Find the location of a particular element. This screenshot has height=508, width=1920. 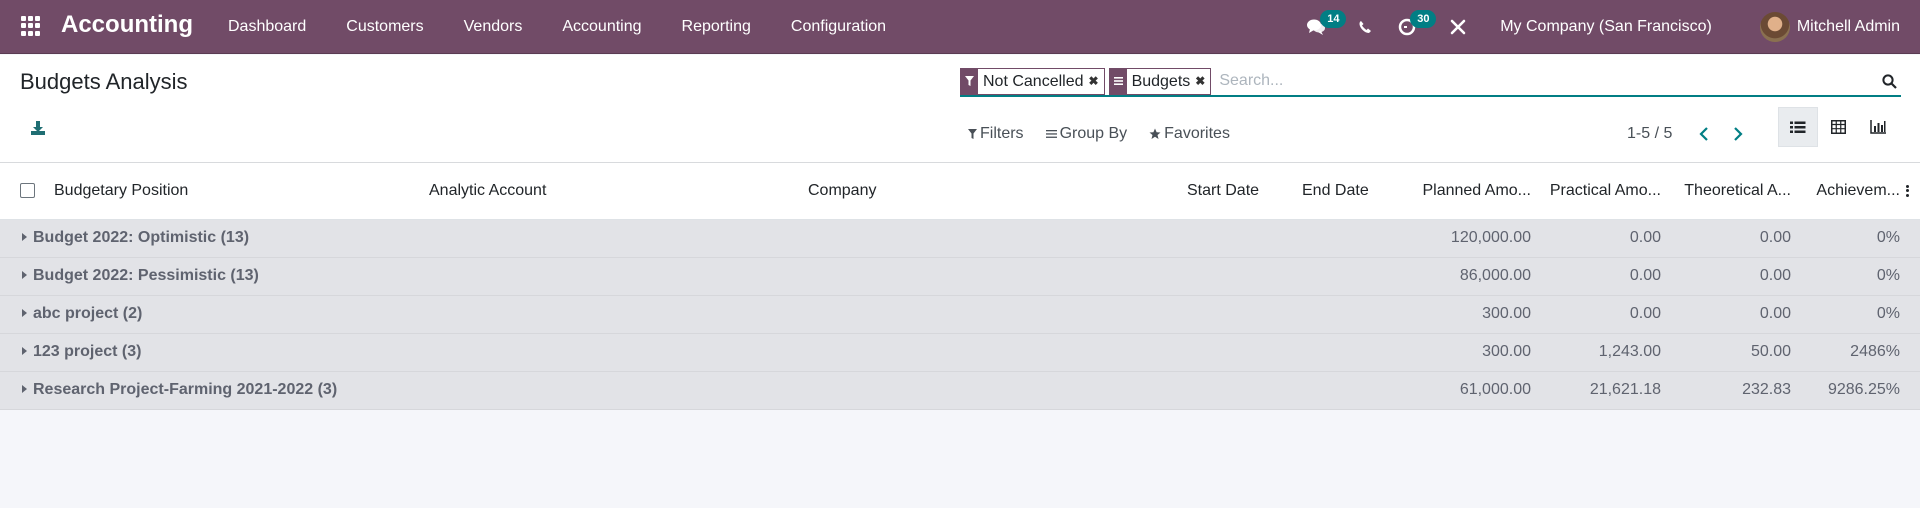

planned-amount-cell: 120,000.00 is located at coordinates (1490, 237).